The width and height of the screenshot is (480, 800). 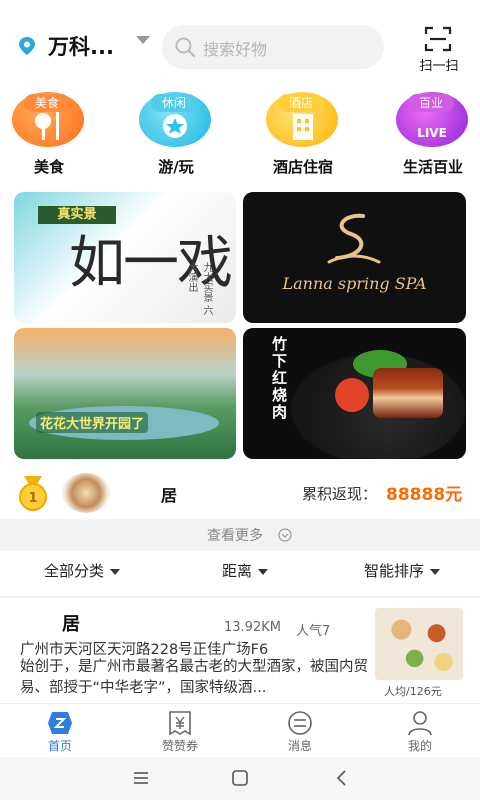 What do you see at coordinates (27, 46) in the screenshot?
I see `location-pin-icon` at bounding box center [27, 46].